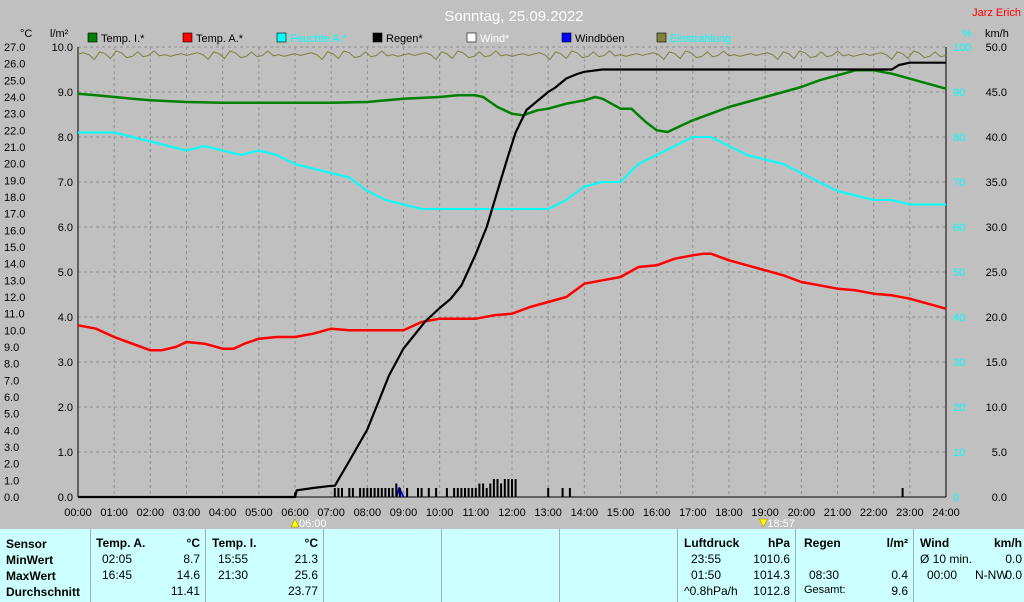  What do you see at coordinates (959, 273) in the screenshot?
I see `humidity-tick-label: 50` at bounding box center [959, 273].